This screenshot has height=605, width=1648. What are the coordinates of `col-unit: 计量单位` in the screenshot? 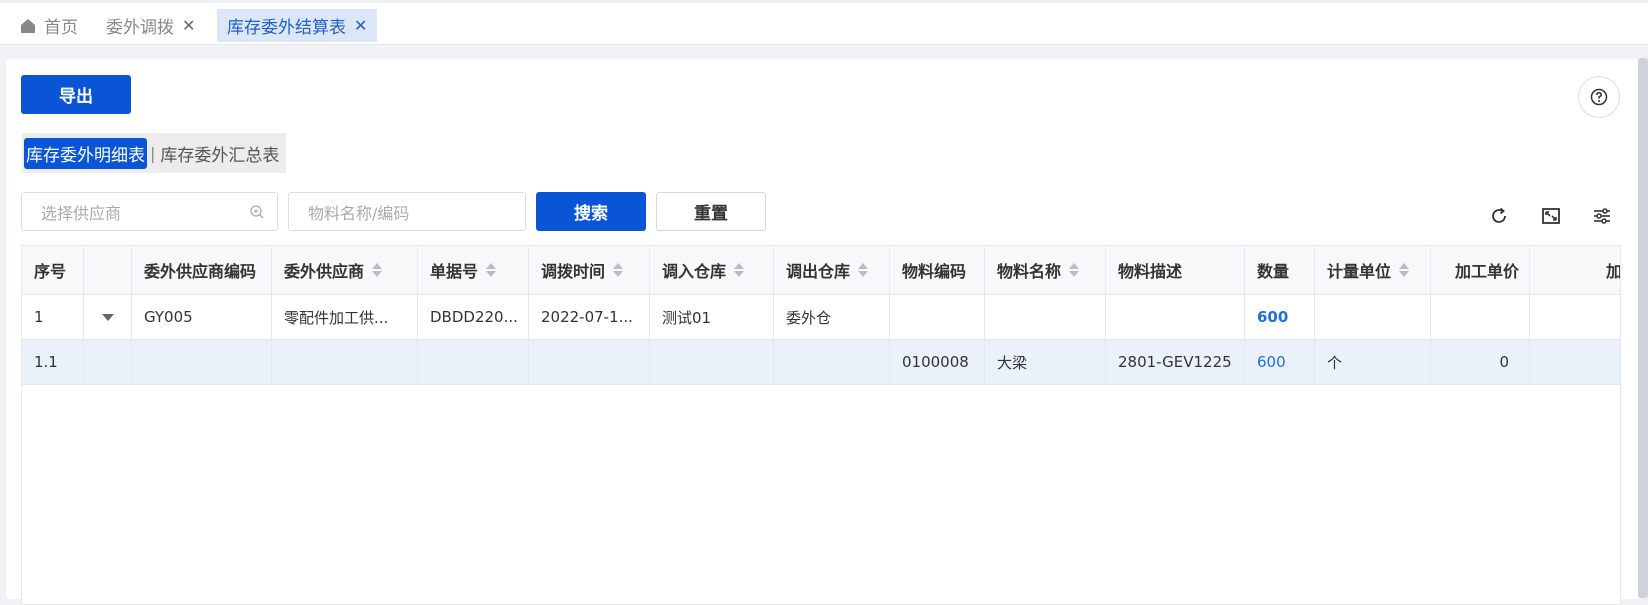 It's located at (1373, 270).